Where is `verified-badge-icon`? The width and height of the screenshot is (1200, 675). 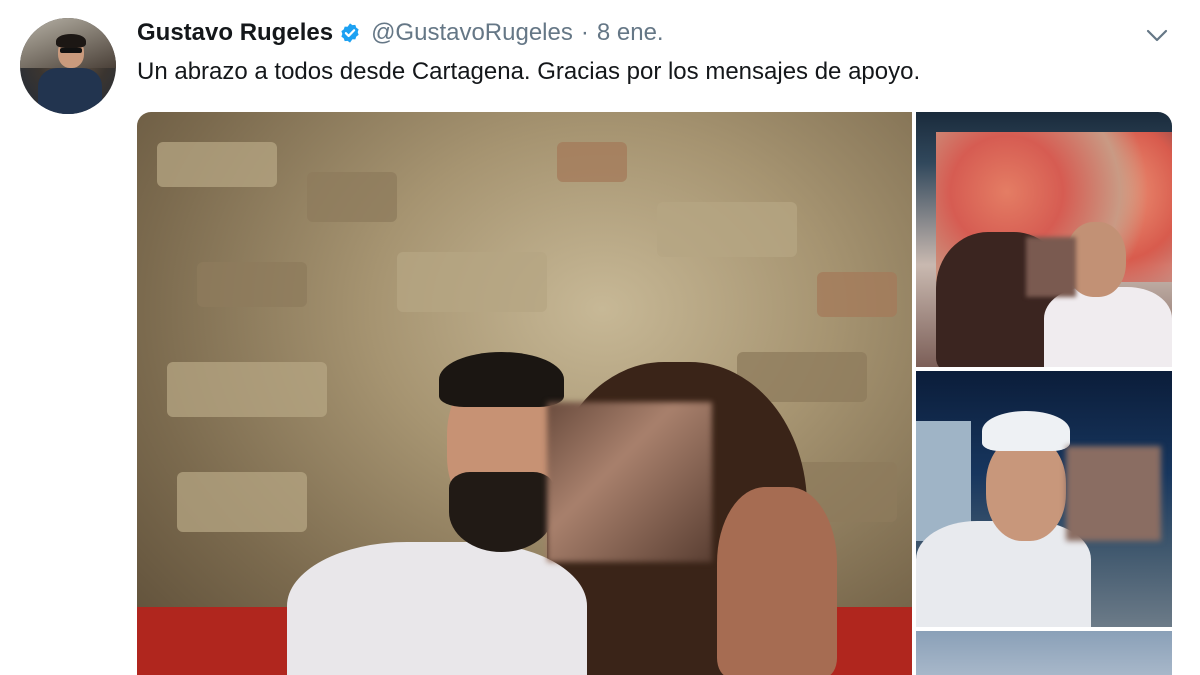 verified-badge-icon is located at coordinates (350, 33).